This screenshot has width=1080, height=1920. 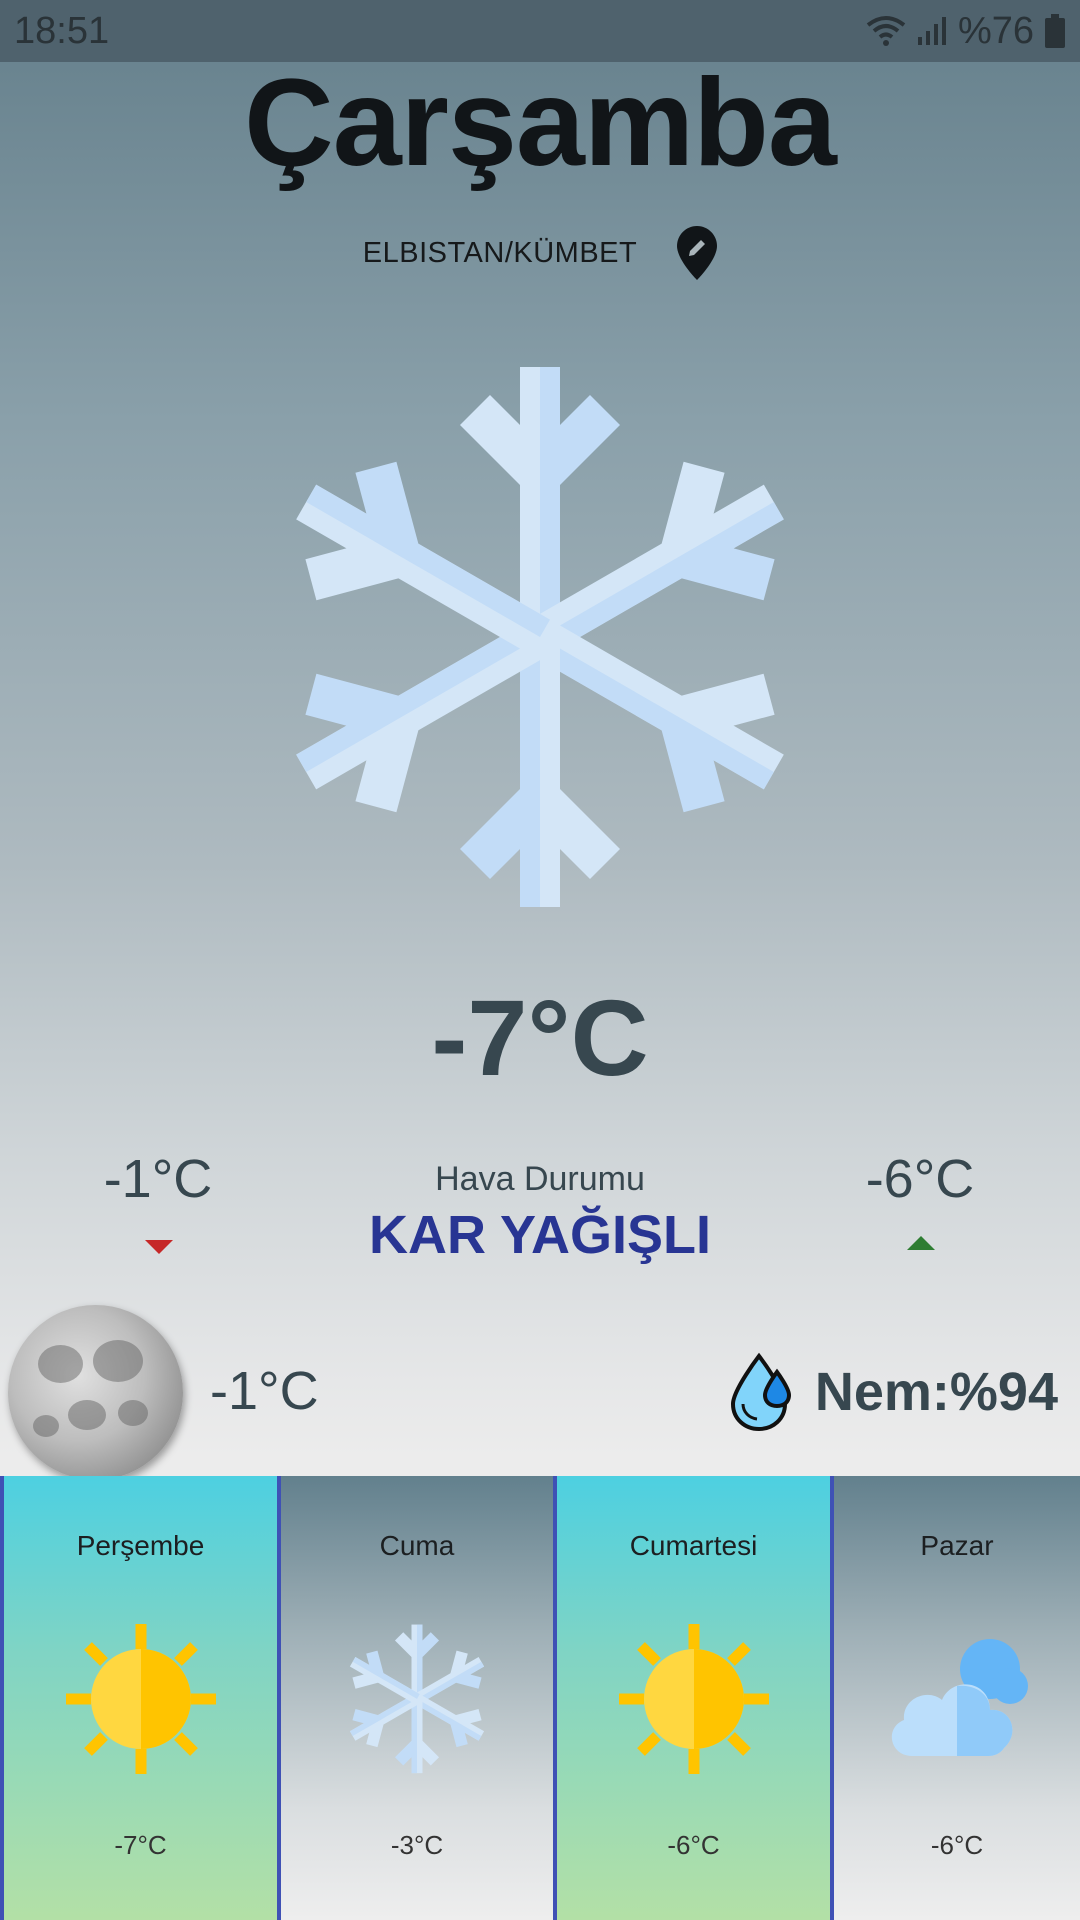 I want to click on wifi-icon, so click(x=886, y=31).